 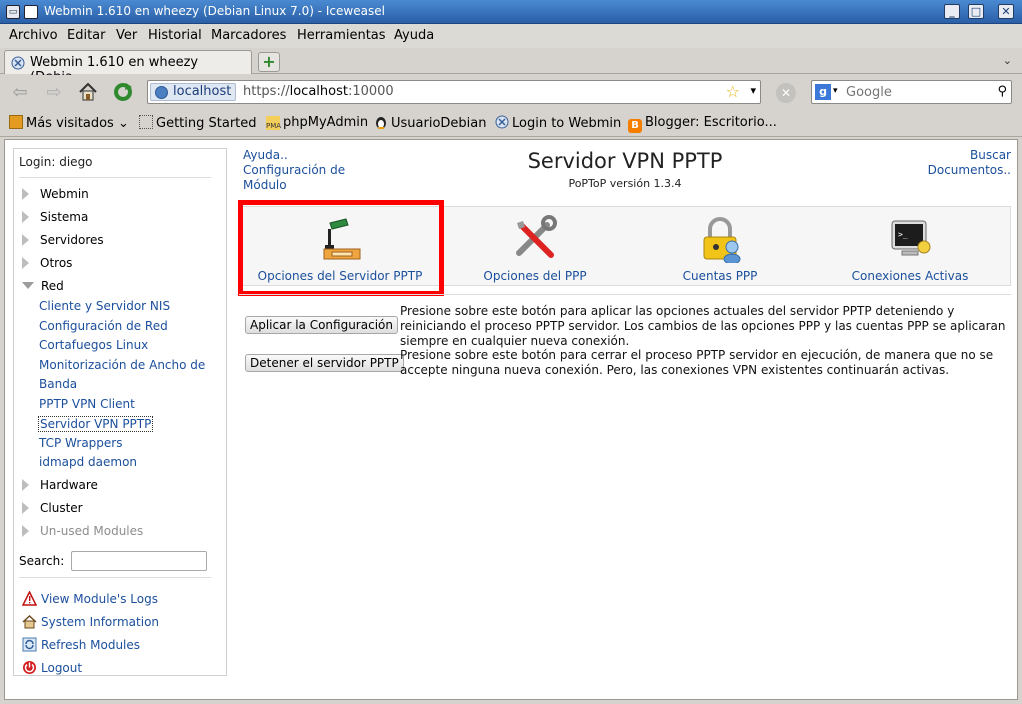 What do you see at coordinates (161, 92) in the screenshot?
I see `globe-icon` at bounding box center [161, 92].